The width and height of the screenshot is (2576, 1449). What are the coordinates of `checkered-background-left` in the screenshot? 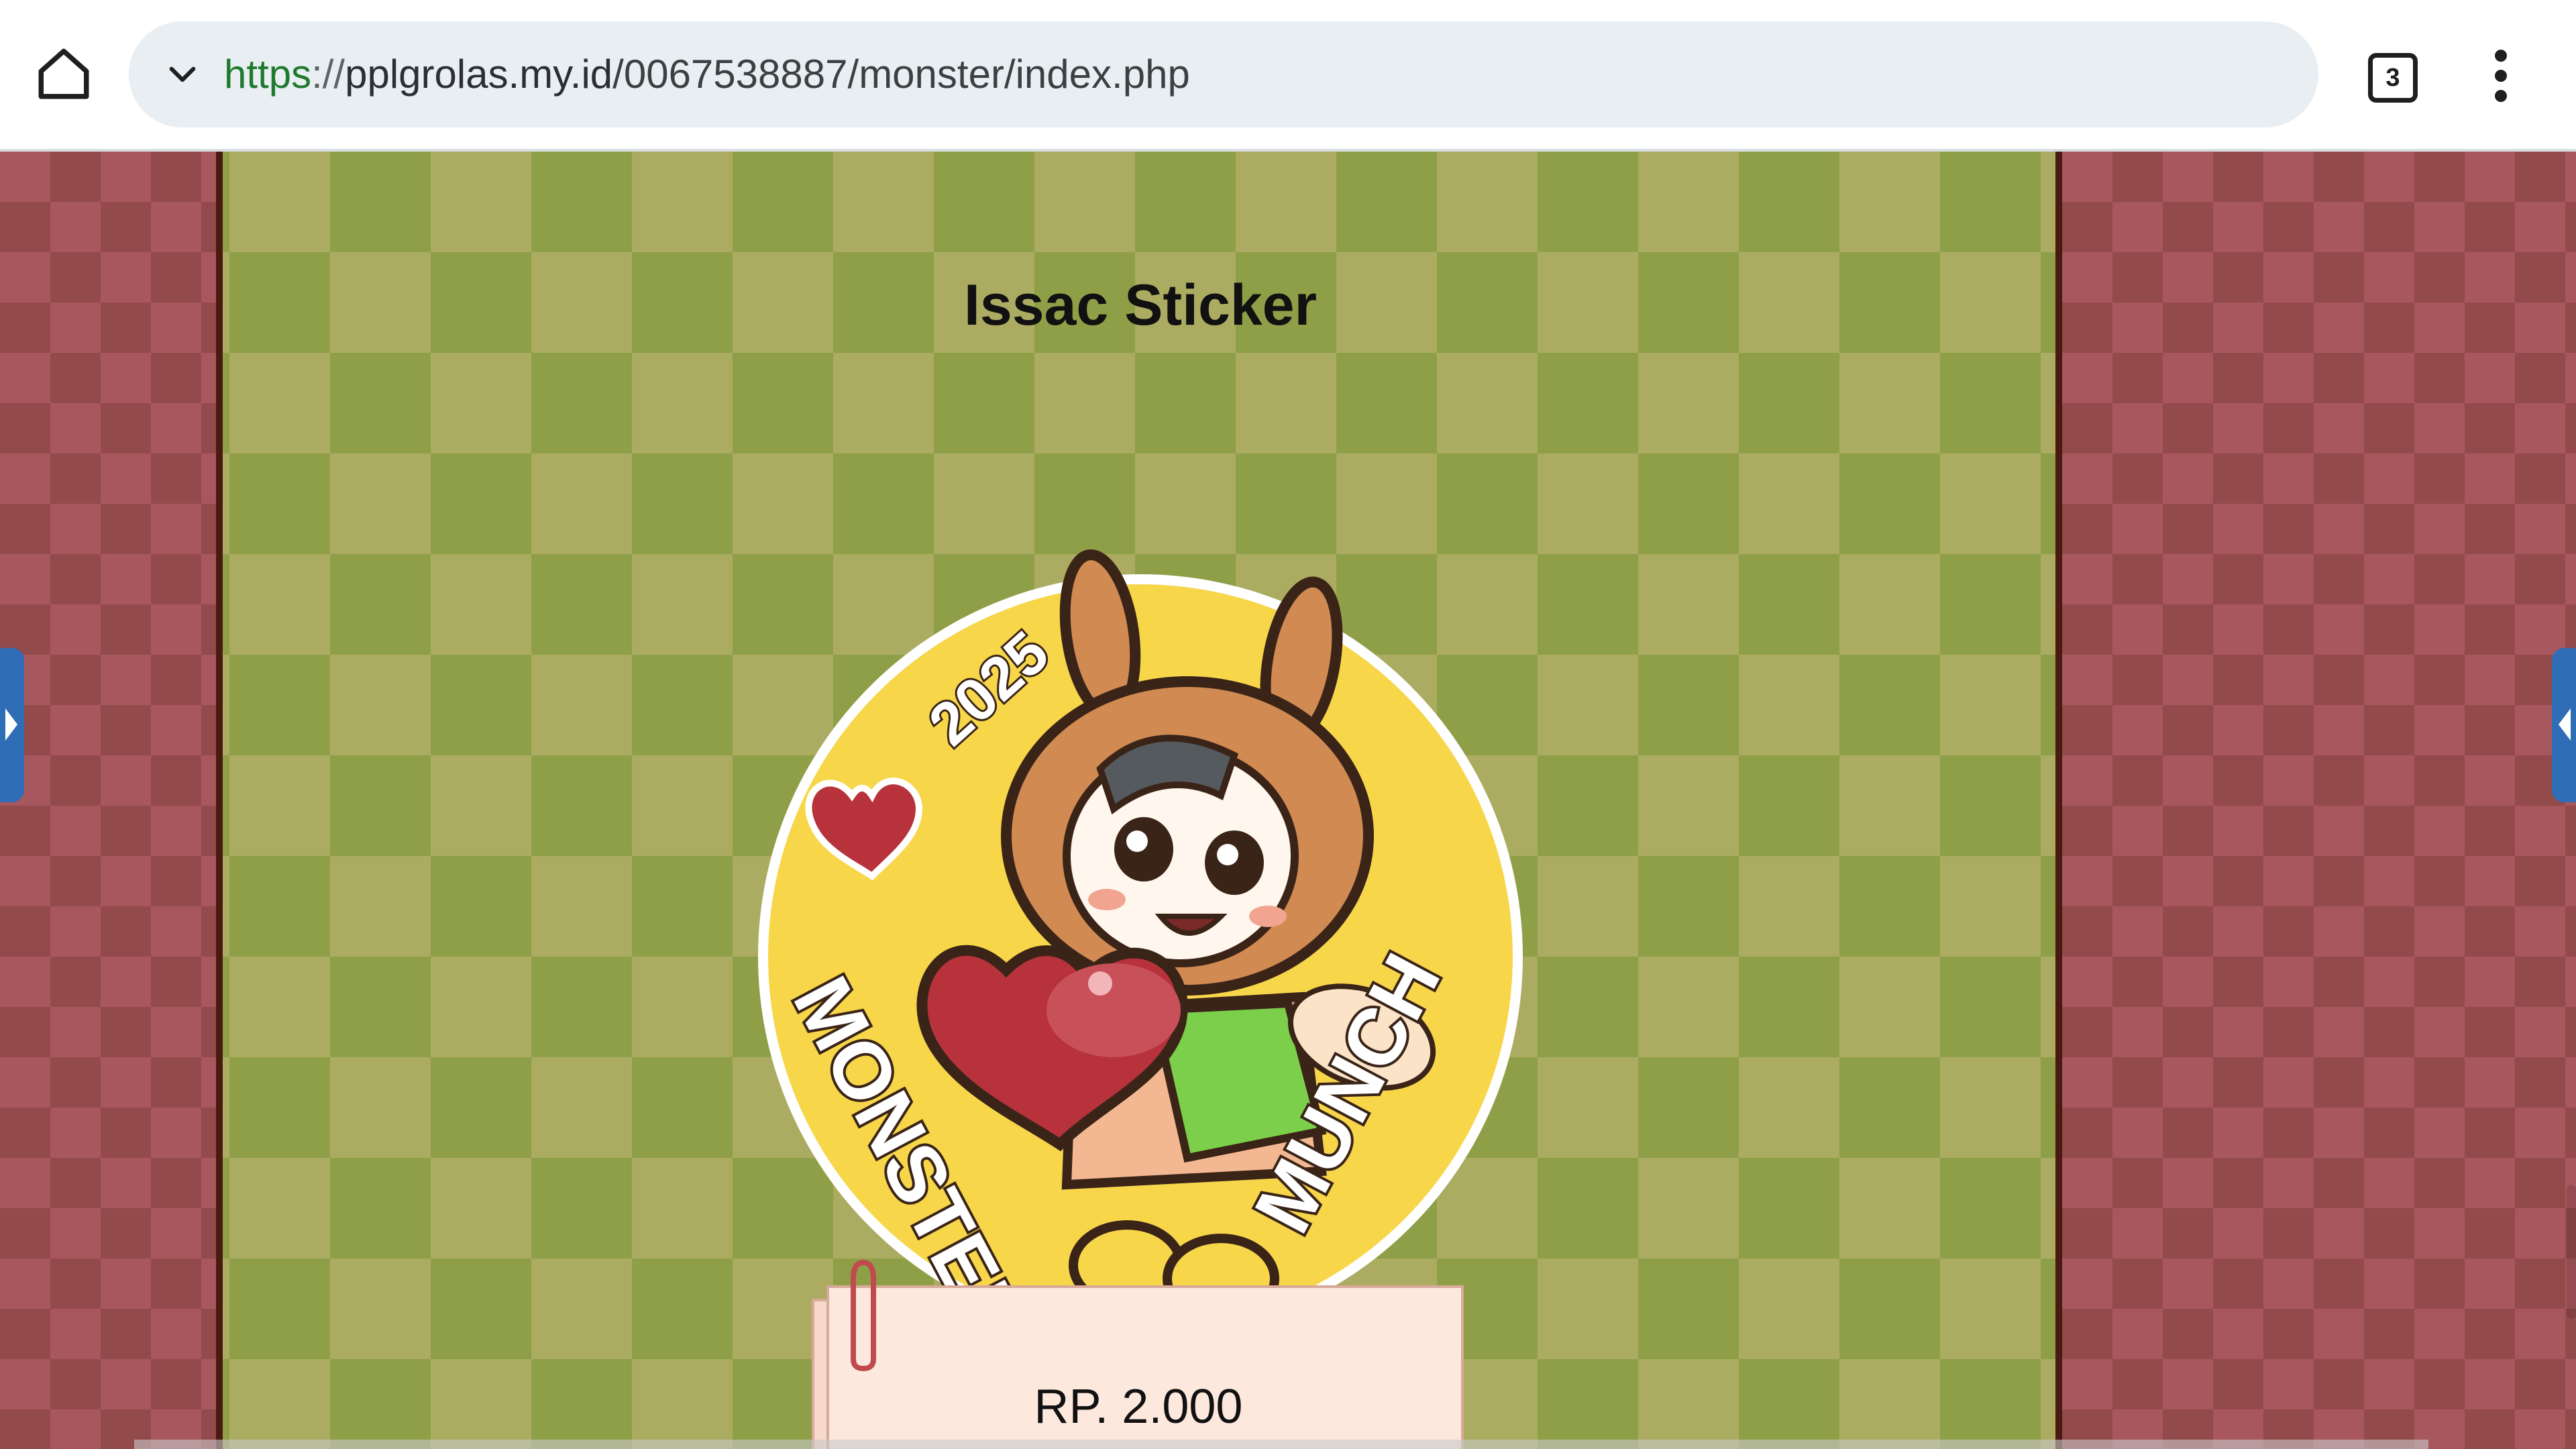 It's located at (108, 800).